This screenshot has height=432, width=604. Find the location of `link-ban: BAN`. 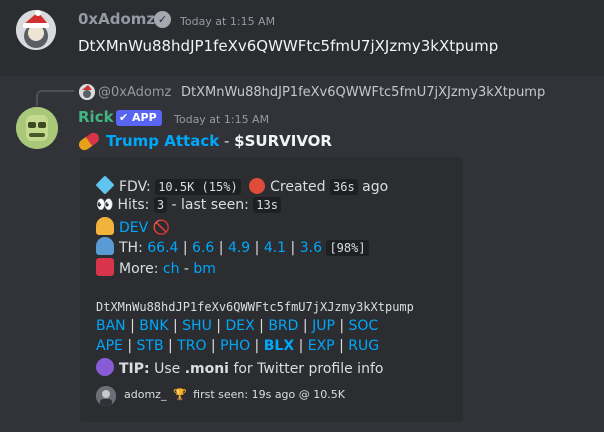

link-ban: BAN is located at coordinates (111, 326).